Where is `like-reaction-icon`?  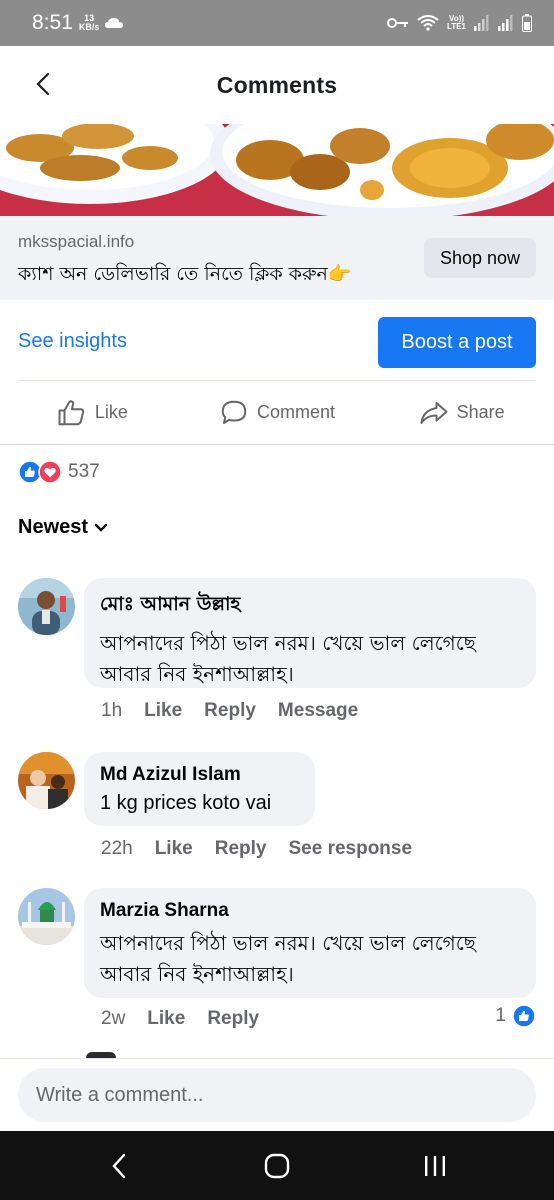 like-reaction-icon is located at coordinates (524, 1016).